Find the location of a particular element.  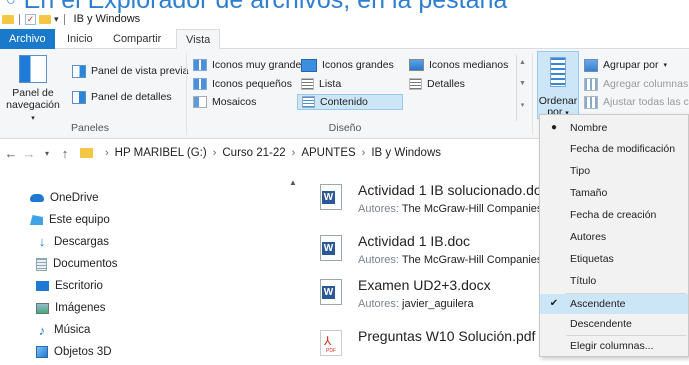

recent-locations-icon: ▾ is located at coordinates (47, 153).